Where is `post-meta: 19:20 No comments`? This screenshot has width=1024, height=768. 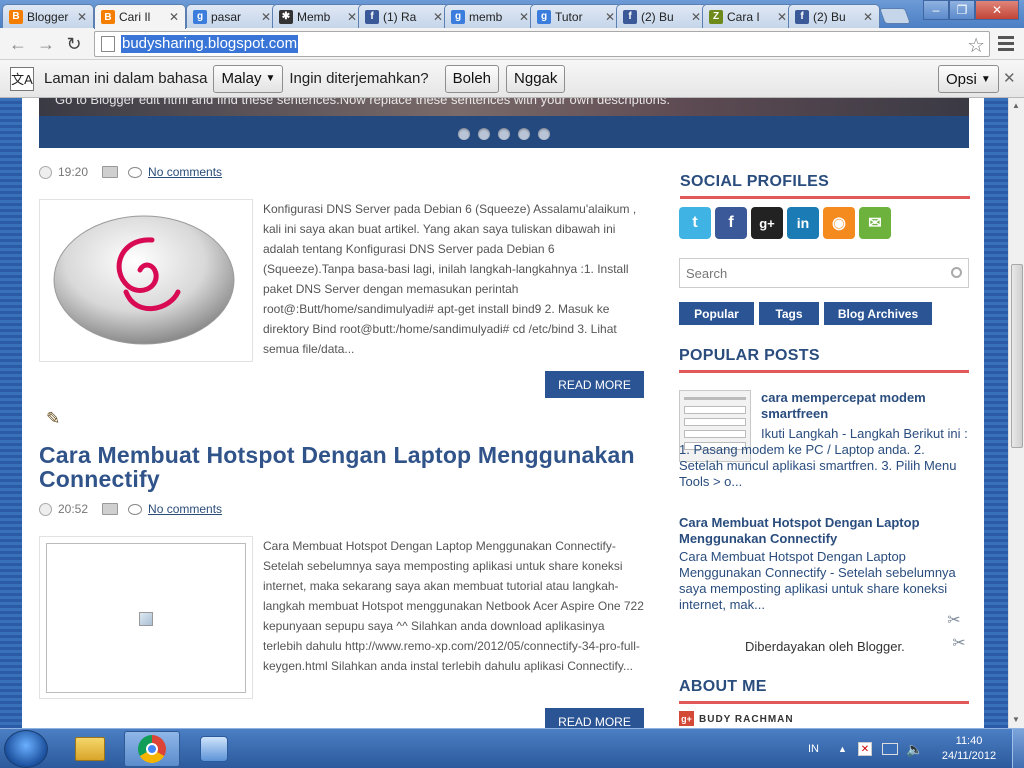 post-meta: 19:20 No comments is located at coordinates (130, 172).